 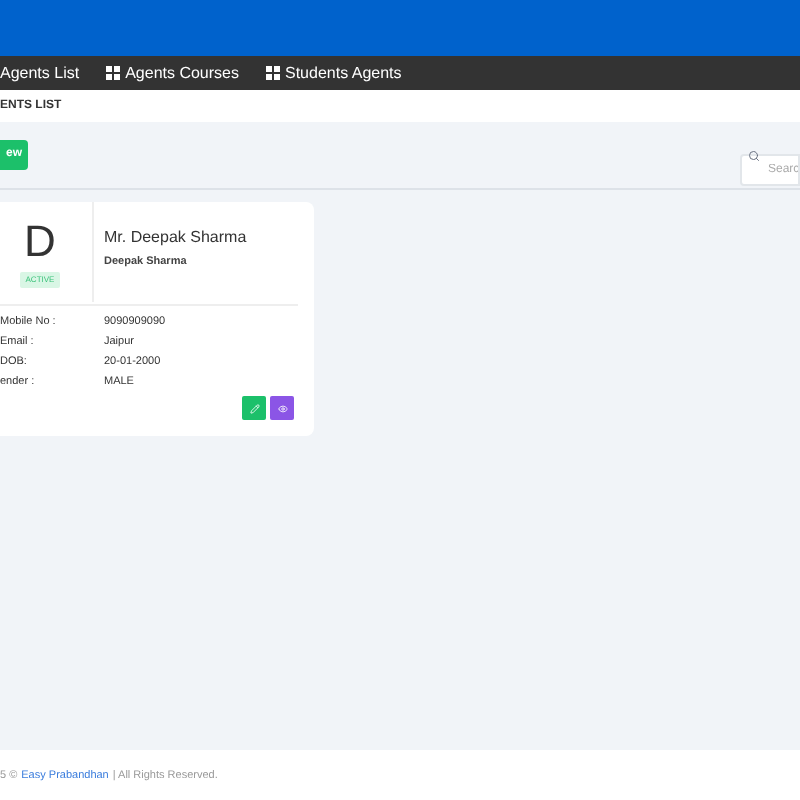 I want to click on nav-link: Agents List, so click(x=40, y=73).